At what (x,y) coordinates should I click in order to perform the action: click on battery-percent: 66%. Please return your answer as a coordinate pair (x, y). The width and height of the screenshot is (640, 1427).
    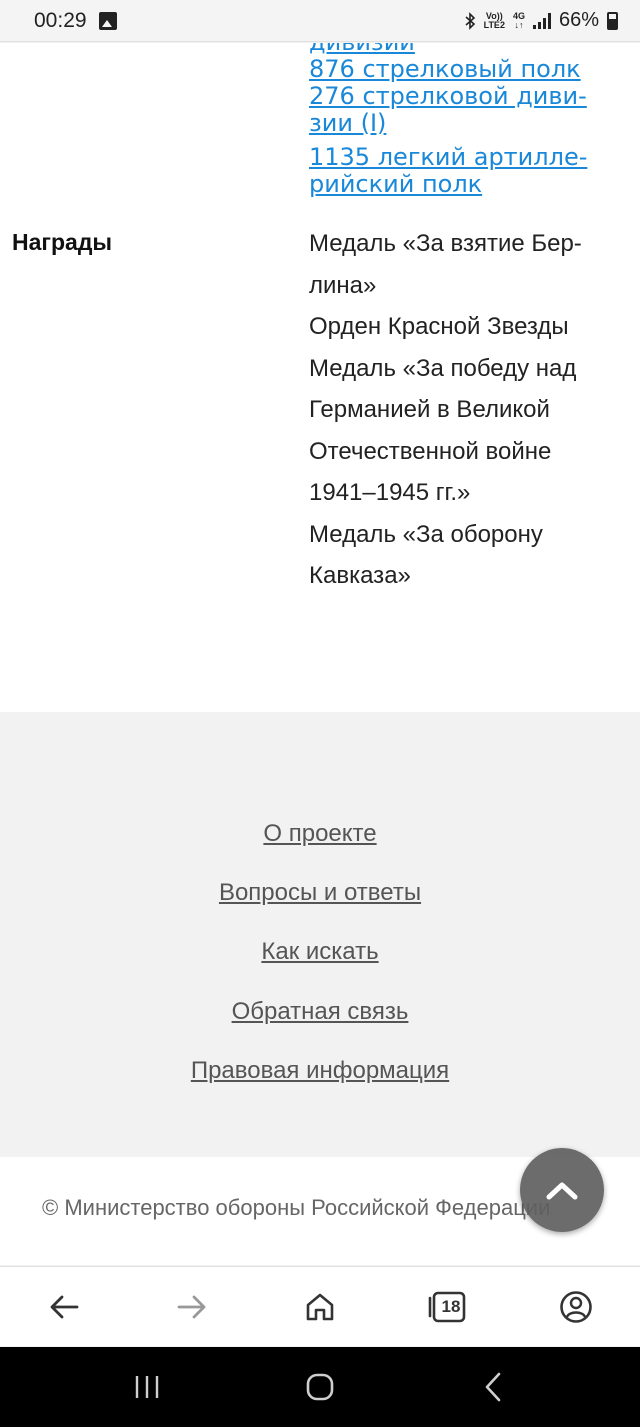
    Looking at the image, I should click on (578, 20).